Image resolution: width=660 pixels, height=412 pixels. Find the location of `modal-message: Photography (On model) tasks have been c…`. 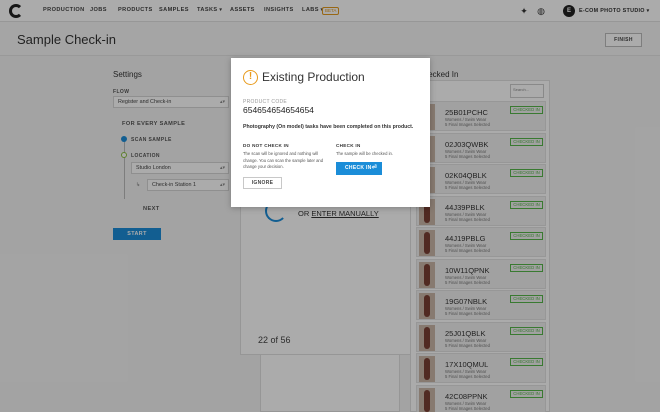

modal-message: Photography (On model) tasks have been c… is located at coordinates (328, 127).